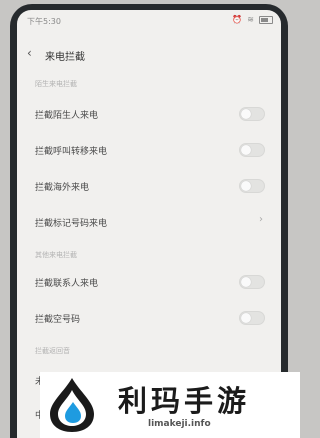 The height and width of the screenshot is (438, 320). I want to click on watermark-brand: 利玛手游, so click(184, 401).